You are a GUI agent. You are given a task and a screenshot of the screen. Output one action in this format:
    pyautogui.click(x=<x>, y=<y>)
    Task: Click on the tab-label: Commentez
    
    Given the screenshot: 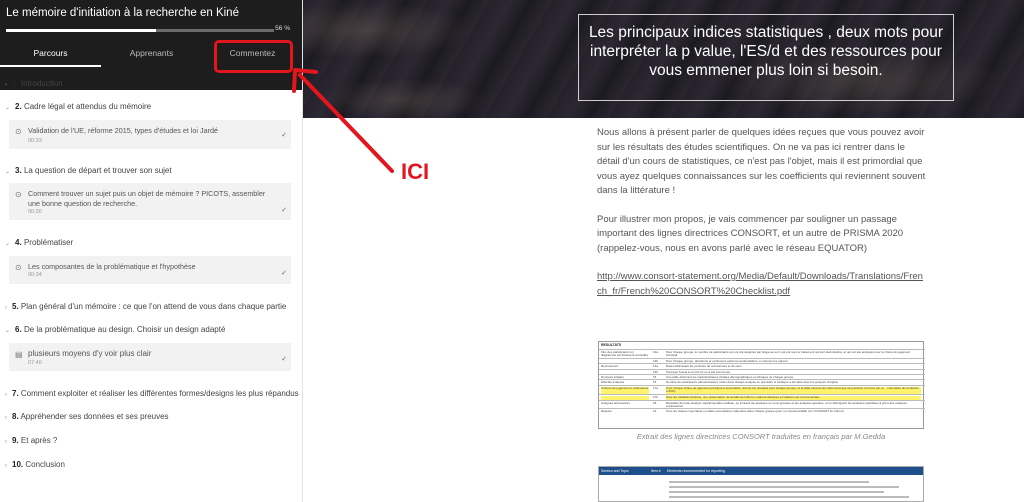 What is the action you would take?
    pyautogui.click(x=253, y=56)
    